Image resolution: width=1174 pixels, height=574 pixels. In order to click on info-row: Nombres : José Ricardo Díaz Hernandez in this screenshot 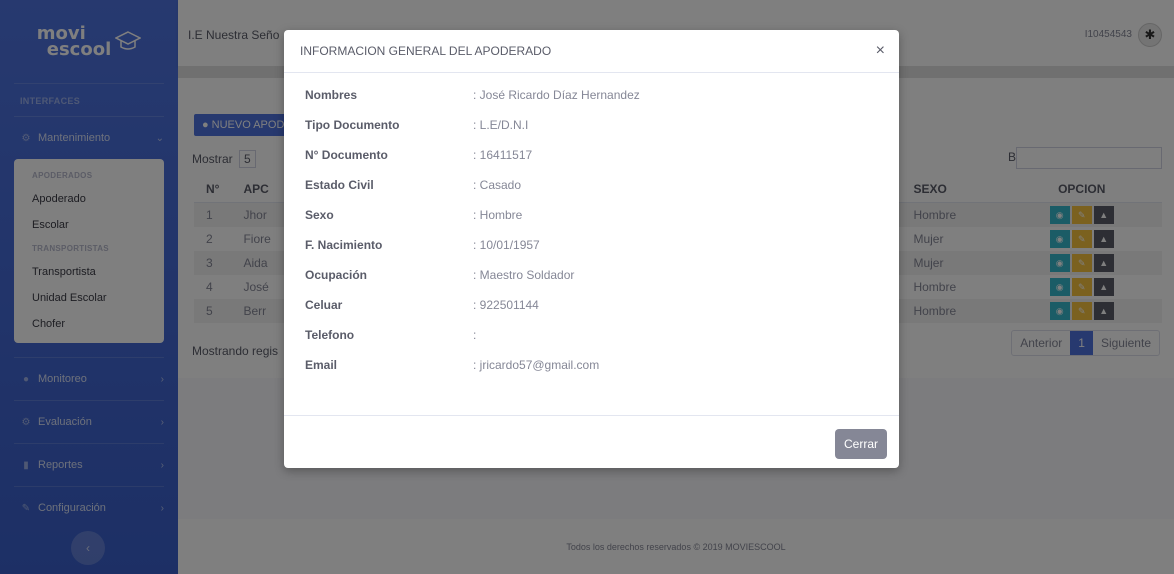, I will do `click(591, 95)`.